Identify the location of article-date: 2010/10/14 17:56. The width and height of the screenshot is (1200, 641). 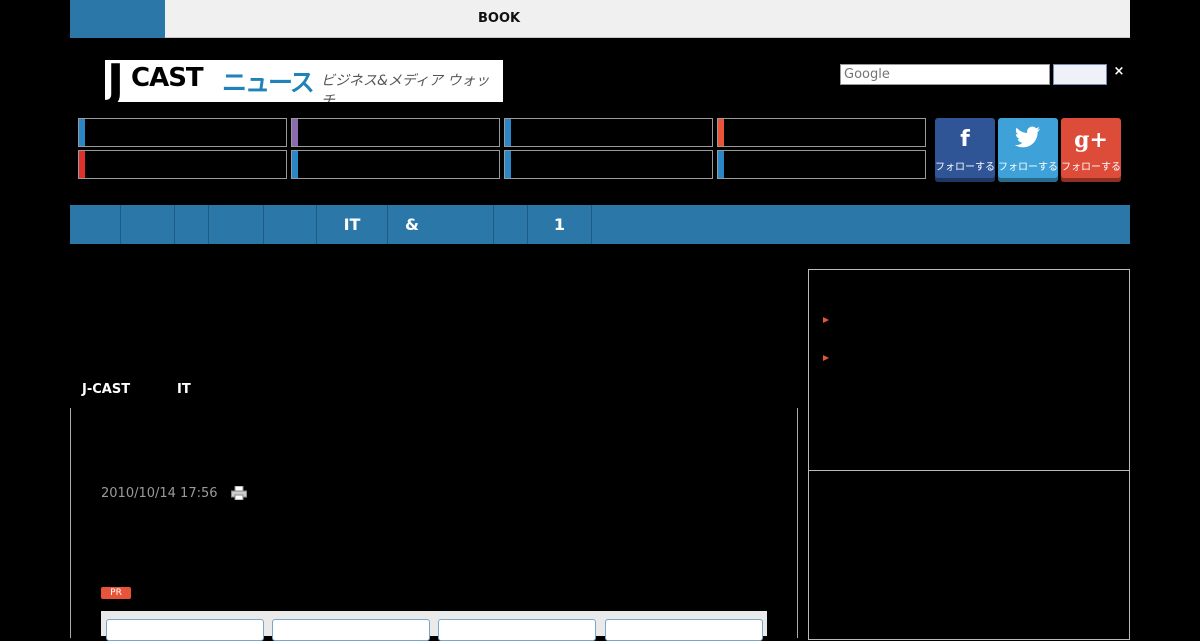
(159, 493).